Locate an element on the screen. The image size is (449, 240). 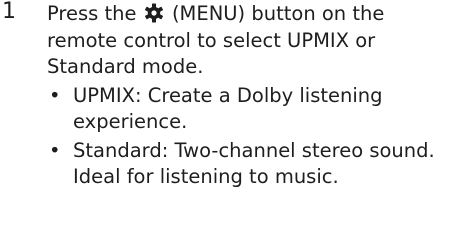
gear-icon is located at coordinates (154, 13).